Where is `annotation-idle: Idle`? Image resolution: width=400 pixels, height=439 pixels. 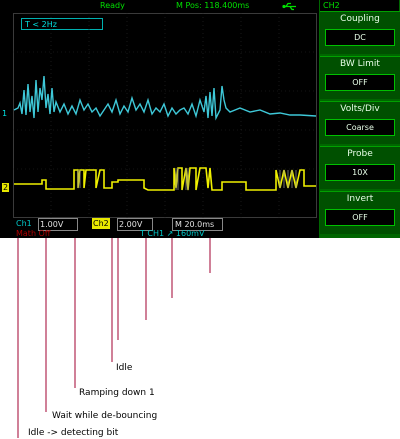
annotation-idle: Idle is located at coordinates (124, 368).